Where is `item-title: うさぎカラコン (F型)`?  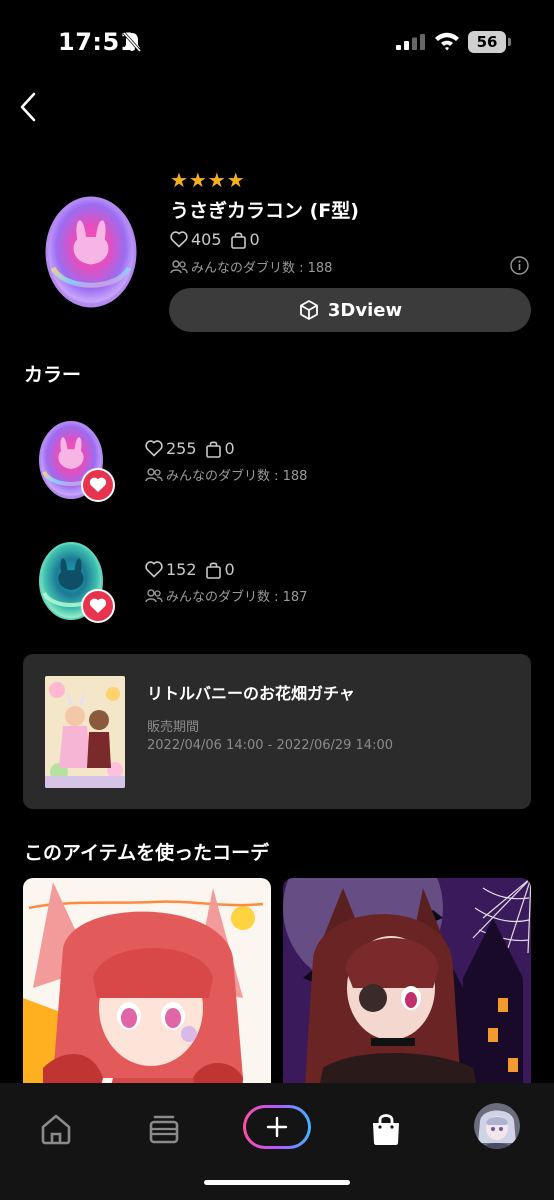 item-title: うさぎカラコン (F型) is located at coordinates (264, 211).